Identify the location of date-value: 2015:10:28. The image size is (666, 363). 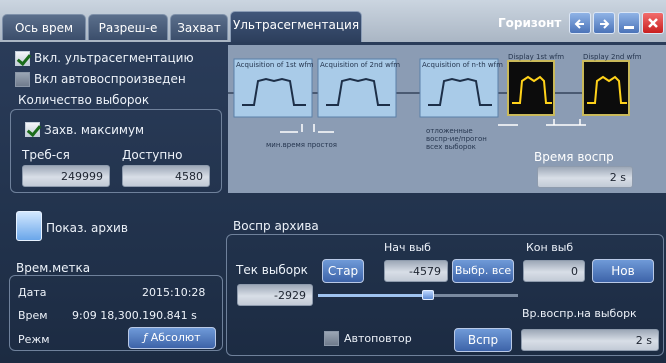
(174, 292).